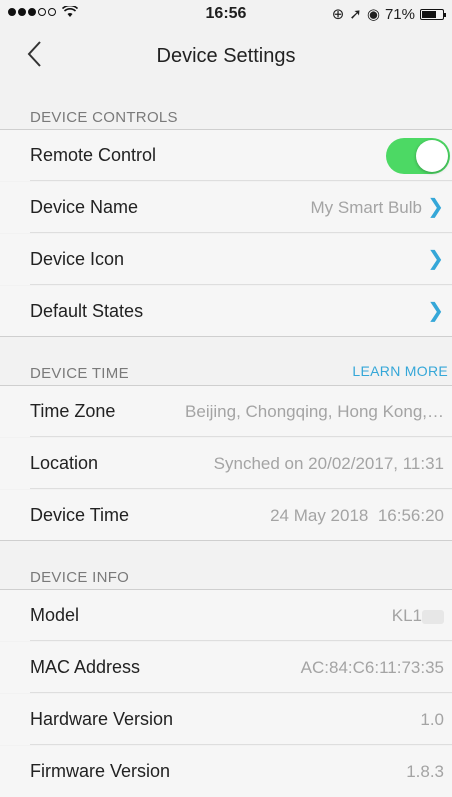 Image resolution: width=452 pixels, height=797 pixels. I want to click on section-title: DEVICE CONTROLS, so click(104, 117).